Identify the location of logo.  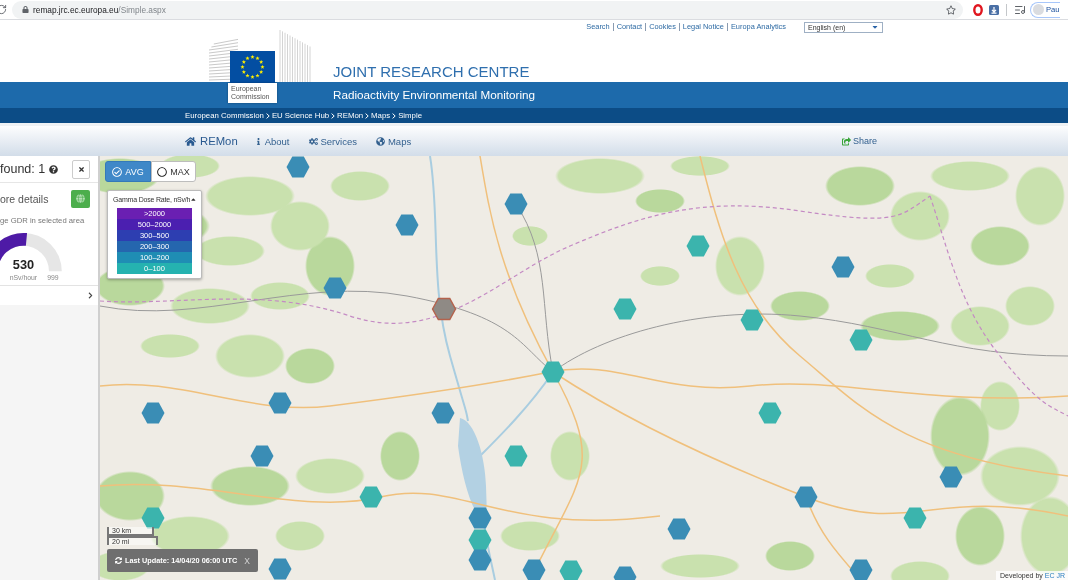
(261, 56).